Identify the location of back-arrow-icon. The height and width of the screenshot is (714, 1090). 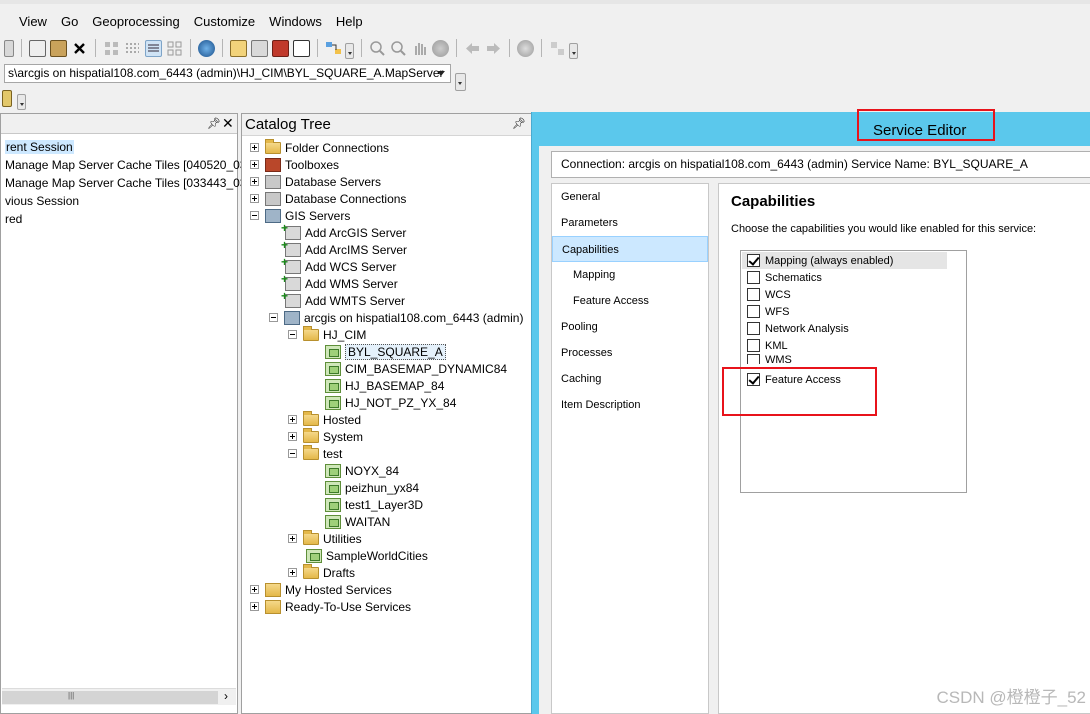
(472, 48).